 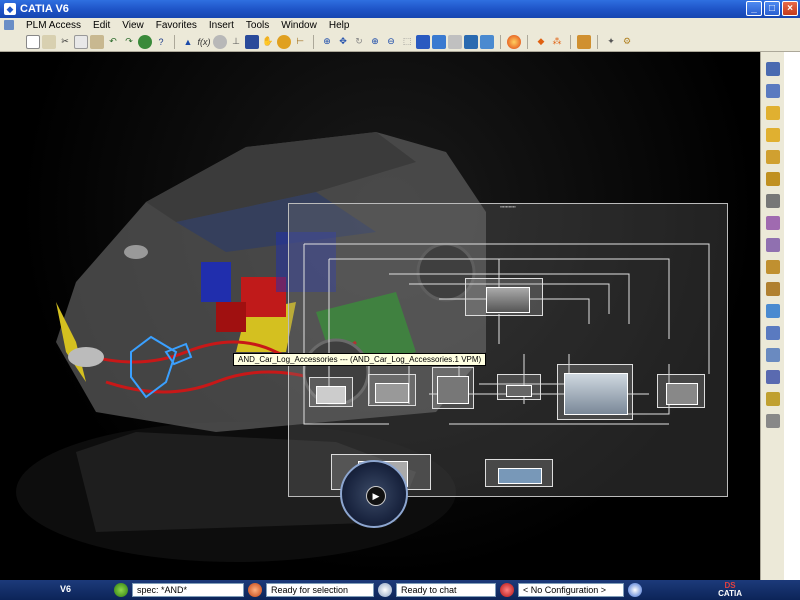 I want to click on pan-icon: ✥, so click(x=343, y=42).